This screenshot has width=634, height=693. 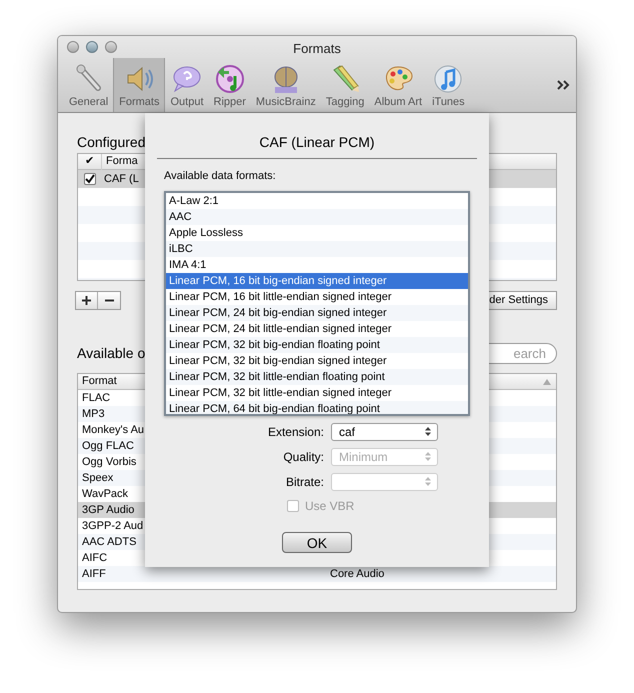 What do you see at coordinates (317, 216) in the screenshot?
I see `list-item: AAC` at bounding box center [317, 216].